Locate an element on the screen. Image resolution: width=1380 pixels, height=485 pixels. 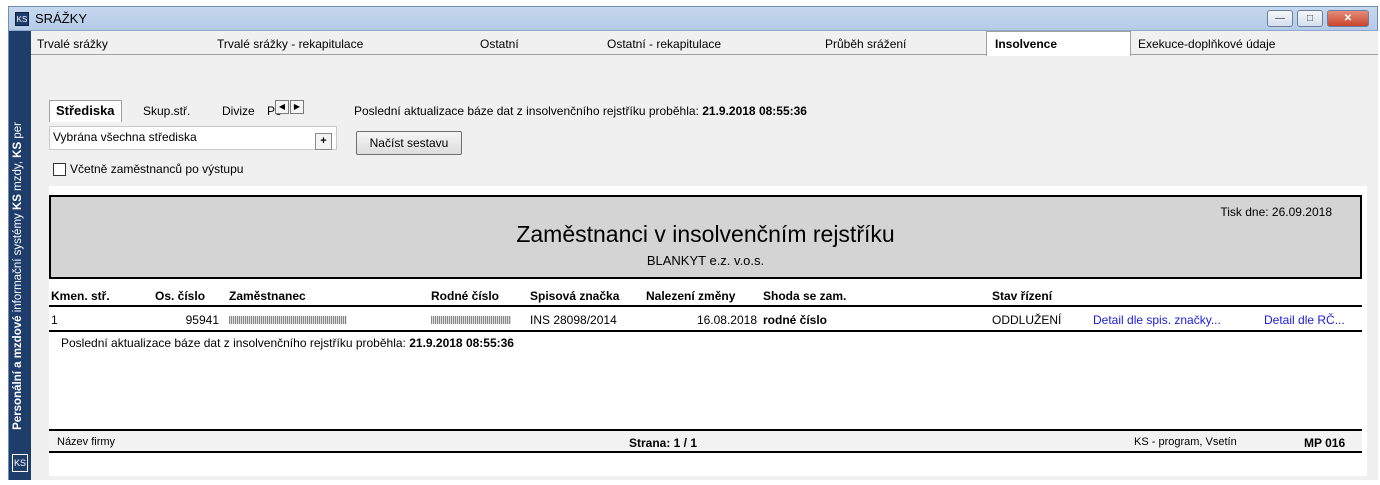
col-nalezeni-zmeny: Nalezení změny is located at coordinates (691, 296).